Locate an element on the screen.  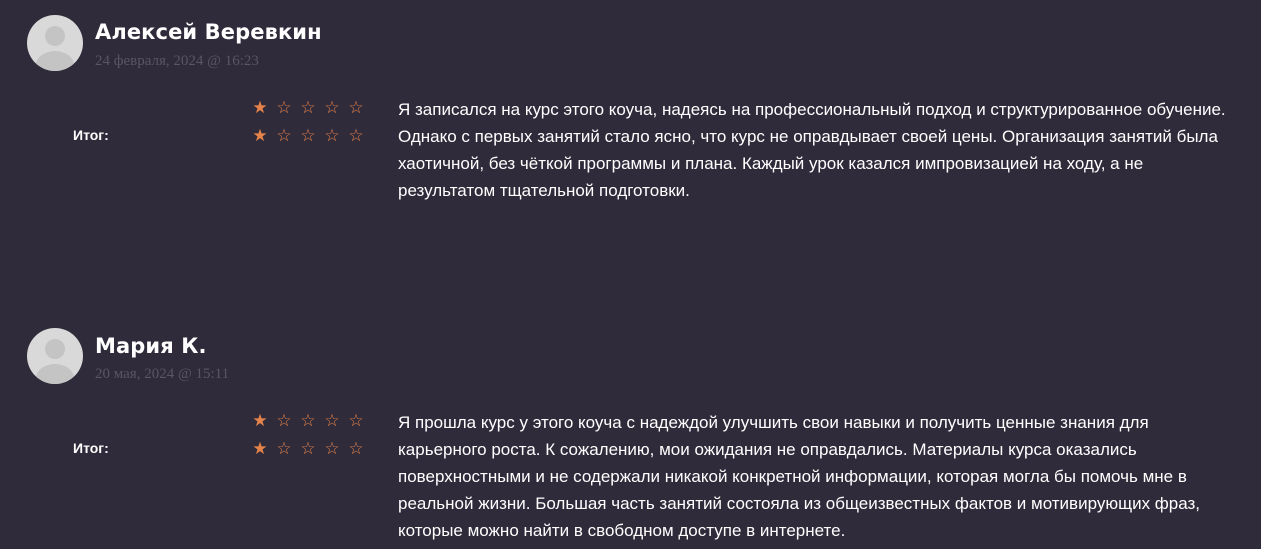
review-author: Алексей Веревкин is located at coordinates (208, 32).